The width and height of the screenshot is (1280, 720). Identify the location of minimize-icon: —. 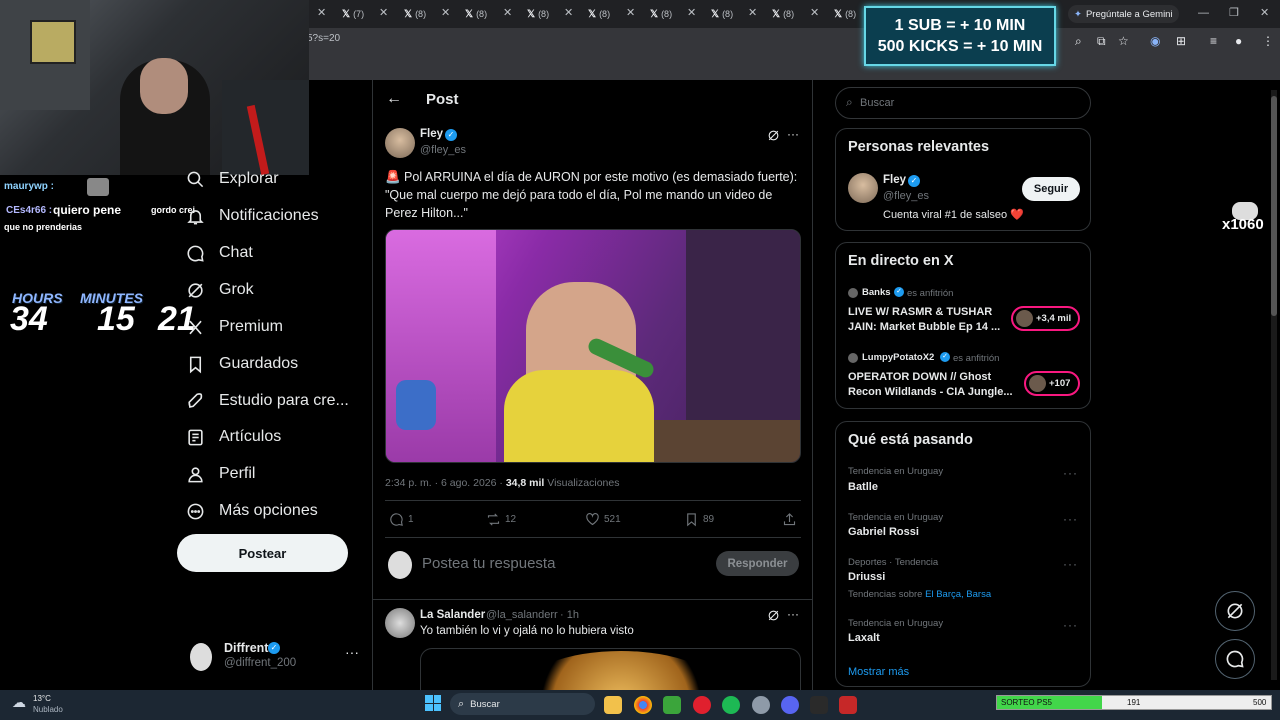
(1203, 13).